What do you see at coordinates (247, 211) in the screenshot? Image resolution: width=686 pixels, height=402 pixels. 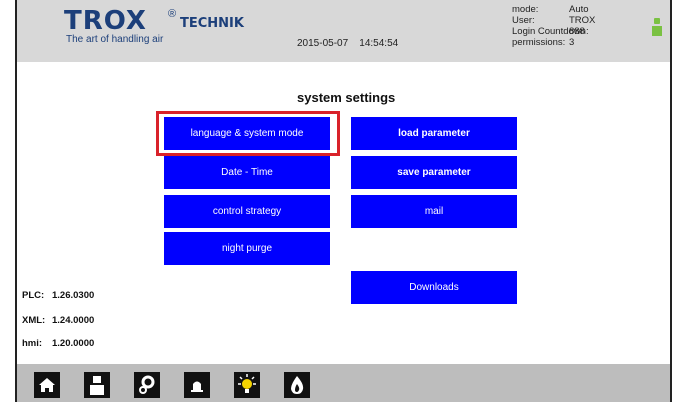 I see `control-strategy-button: control strategy` at bounding box center [247, 211].